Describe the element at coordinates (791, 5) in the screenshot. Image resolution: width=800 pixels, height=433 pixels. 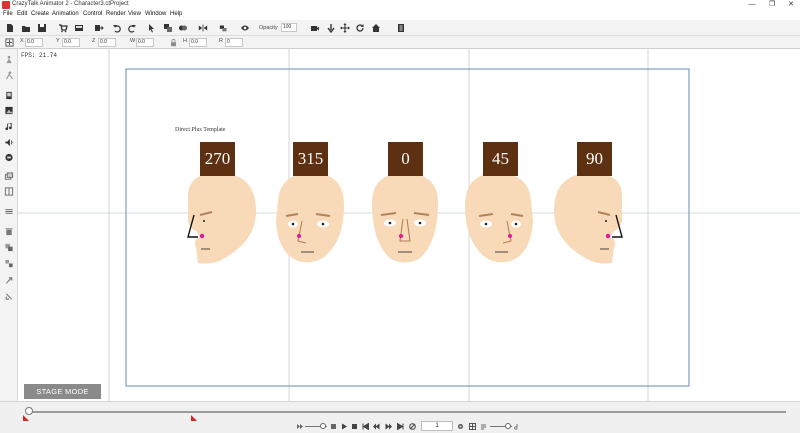
I see `close-icon: ✕` at that location.